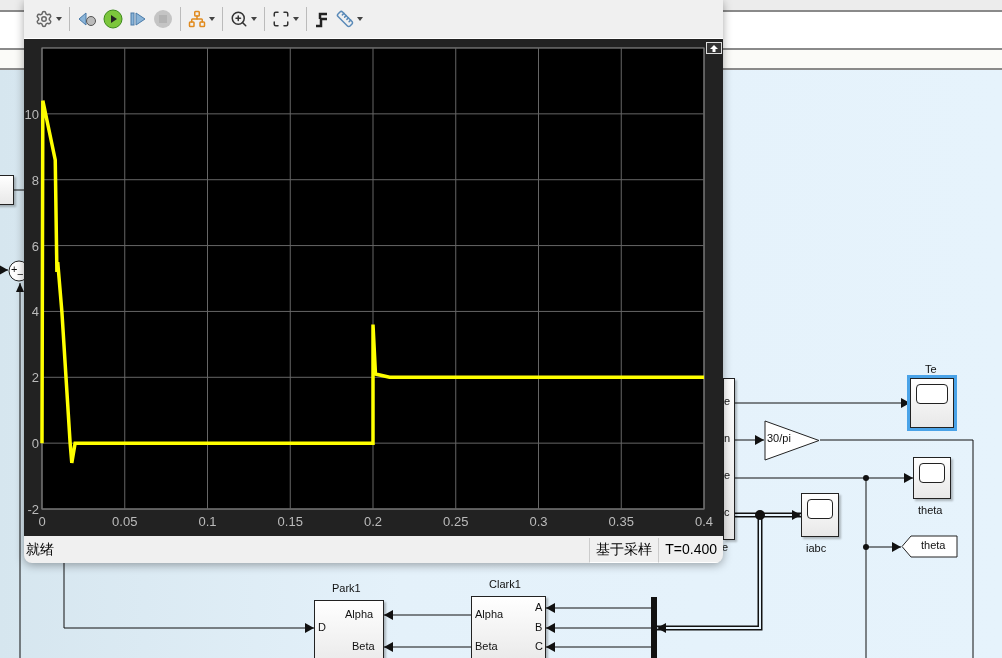  What do you see at coordinates (40, 550) in the screenshot?
I see `status-message: 就绪` at bounding box center [40, 550].